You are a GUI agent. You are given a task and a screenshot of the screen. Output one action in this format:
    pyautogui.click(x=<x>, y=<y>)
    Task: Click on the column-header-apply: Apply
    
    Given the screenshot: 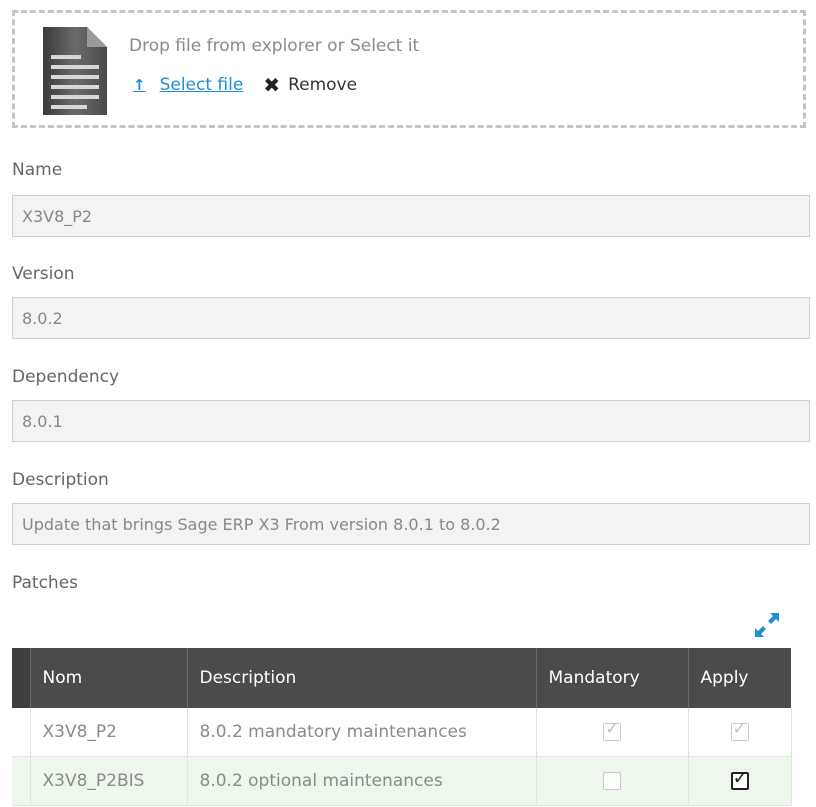 What is the action you would take?
    pyautogui.click(x=739, y=678)
    